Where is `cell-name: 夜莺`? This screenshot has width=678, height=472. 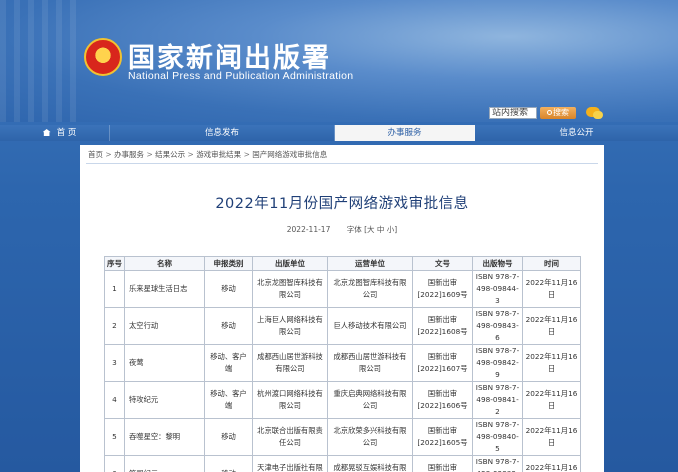 cell-name: 夜莺 is located at coordinates (164, 363).